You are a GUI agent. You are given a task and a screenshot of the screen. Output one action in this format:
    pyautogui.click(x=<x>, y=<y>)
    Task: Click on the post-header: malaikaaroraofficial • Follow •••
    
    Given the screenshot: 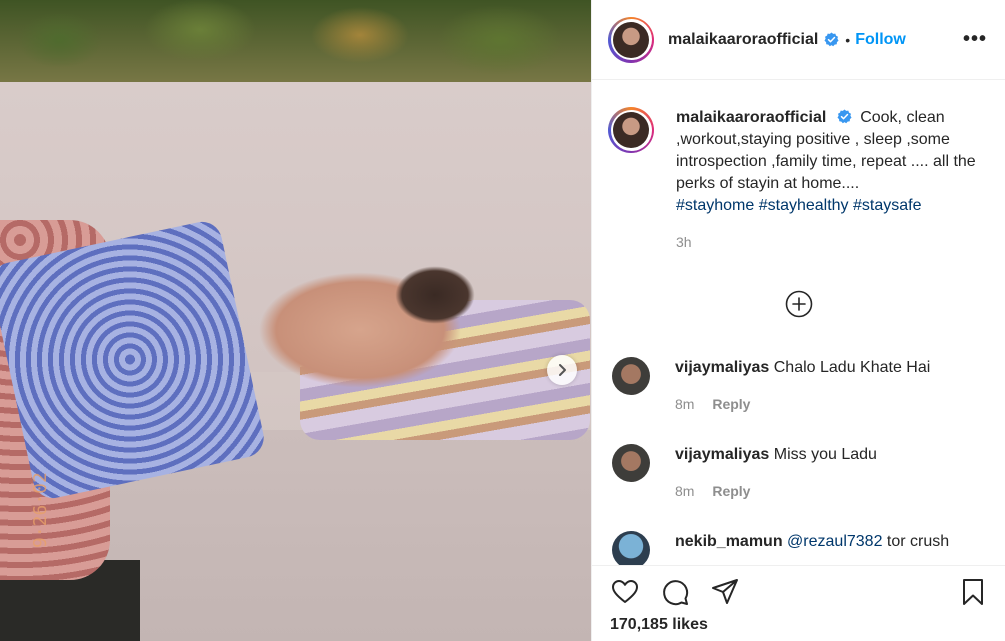 What is the action you would take?
    pyautogui.click(x=798, y=40)
    